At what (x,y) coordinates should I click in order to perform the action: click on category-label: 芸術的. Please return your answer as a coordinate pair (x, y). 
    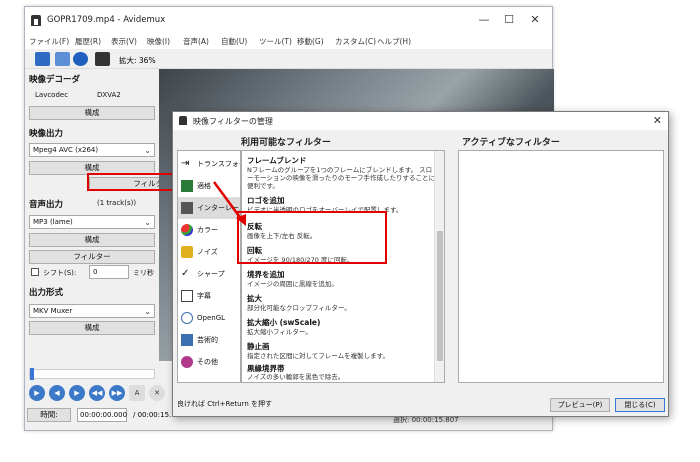
    Looking at the image, I should click on (207, 340).